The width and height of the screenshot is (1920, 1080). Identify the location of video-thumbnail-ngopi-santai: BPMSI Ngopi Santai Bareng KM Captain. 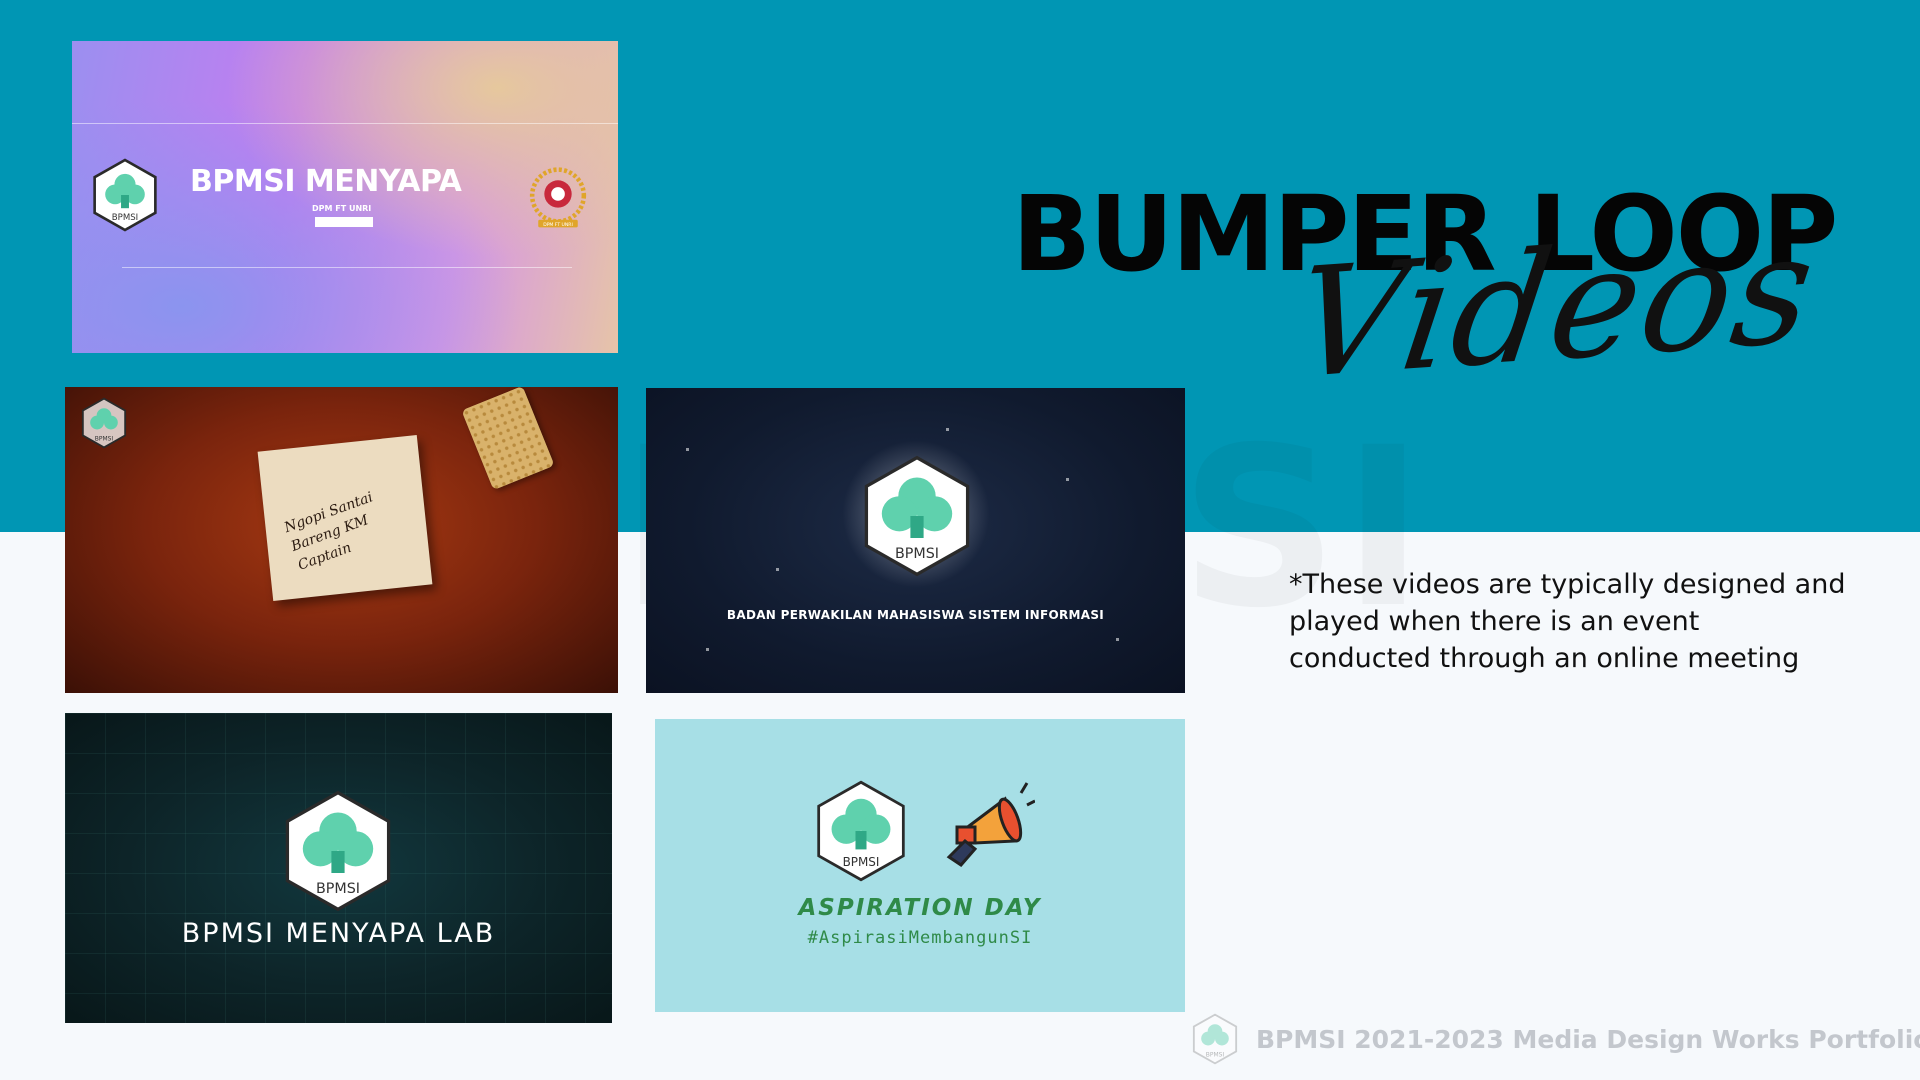
(341, 540).